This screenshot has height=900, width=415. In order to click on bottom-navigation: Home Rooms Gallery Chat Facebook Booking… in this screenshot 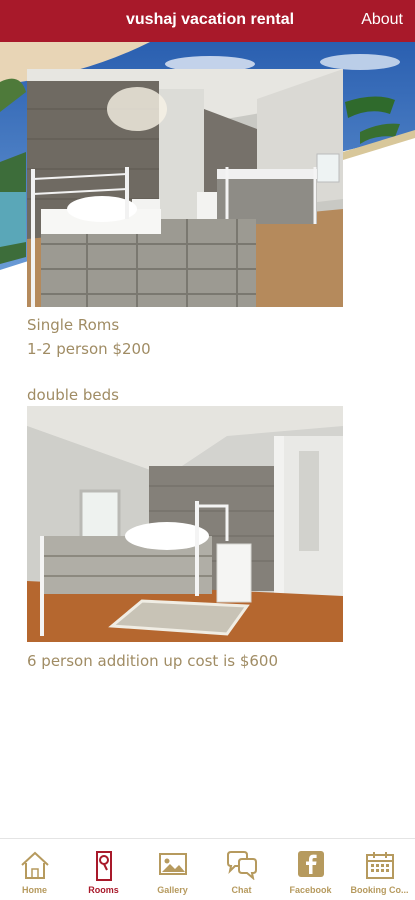, I will do `click(207, 869)`.